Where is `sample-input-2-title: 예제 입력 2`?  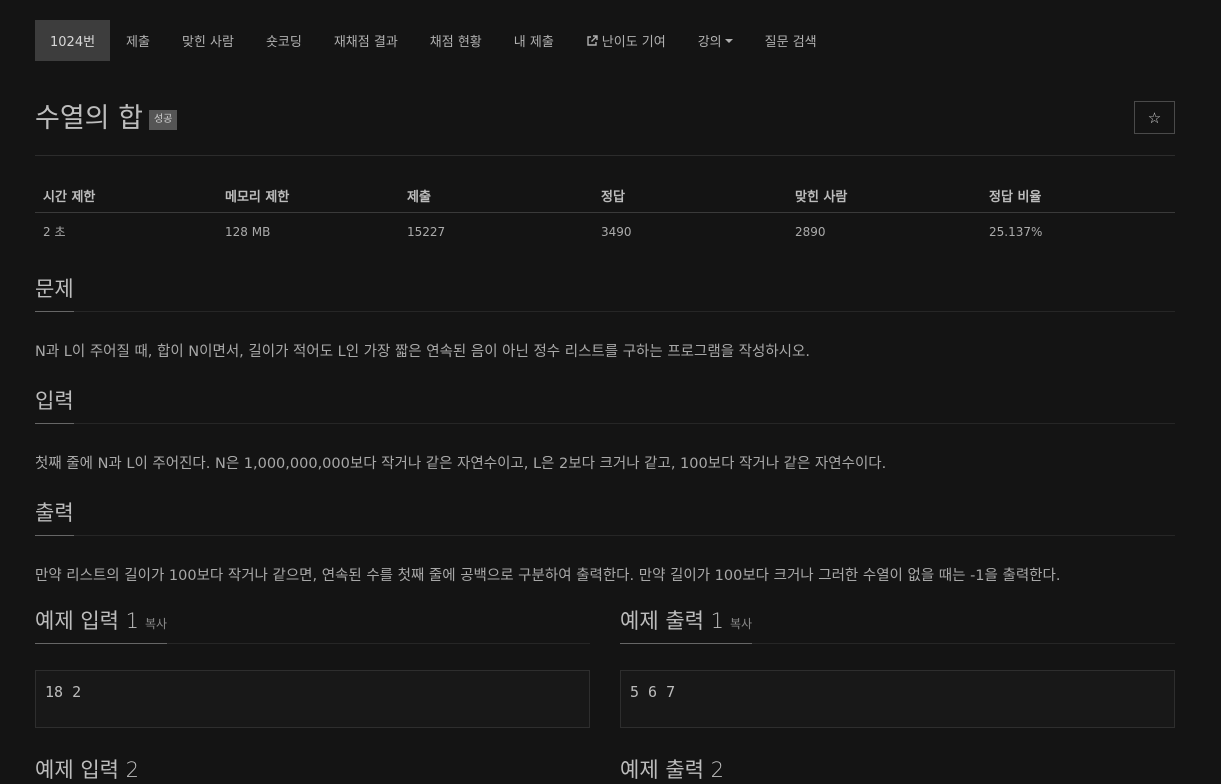 sample-input-2-title: 예제 입력 2 is located at coordinates (87, 770).